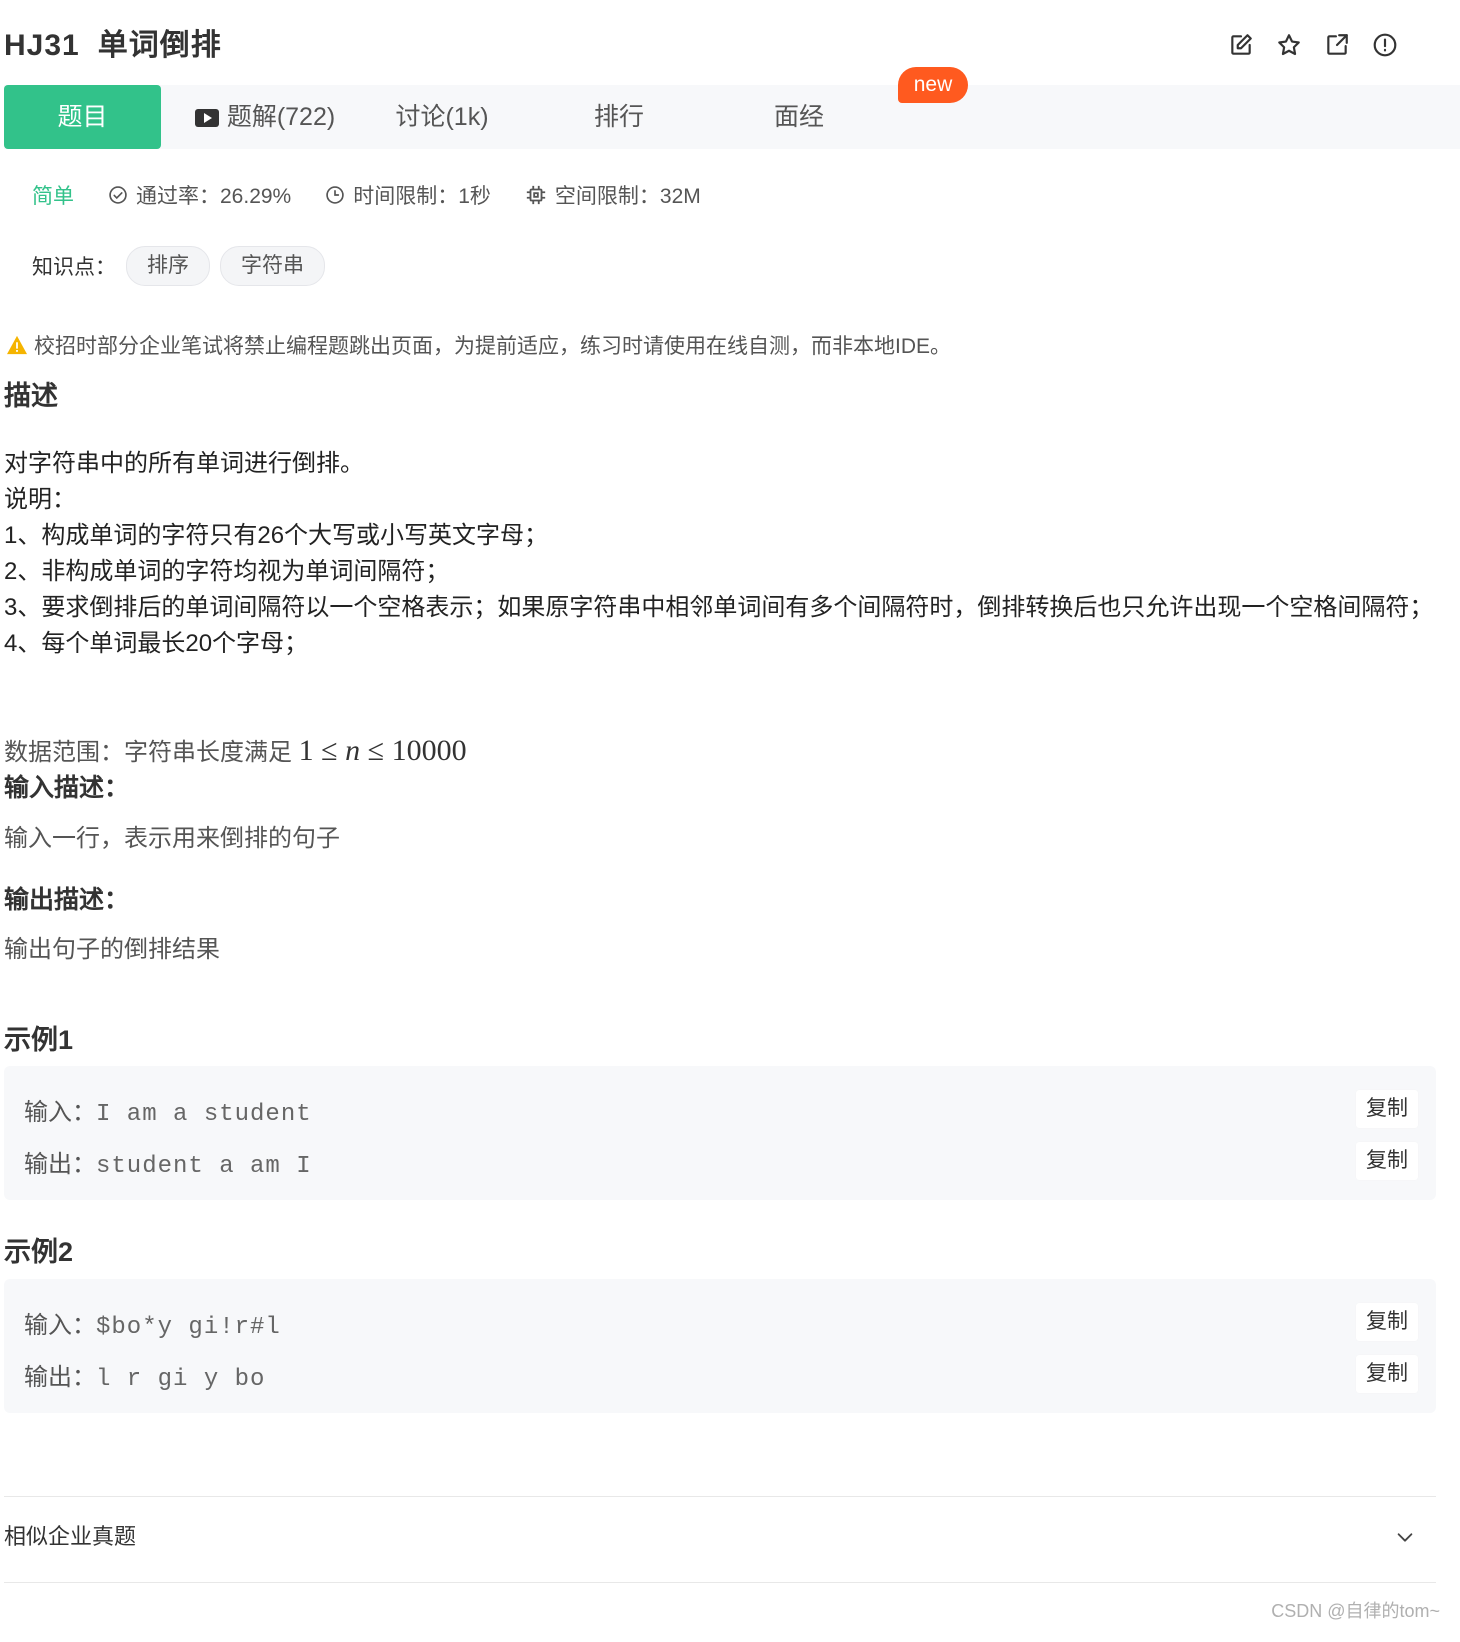 This screenshot has height=1642, width=1460. I want to click on tab-discussion: 讨论(1k), so click(442, 117).